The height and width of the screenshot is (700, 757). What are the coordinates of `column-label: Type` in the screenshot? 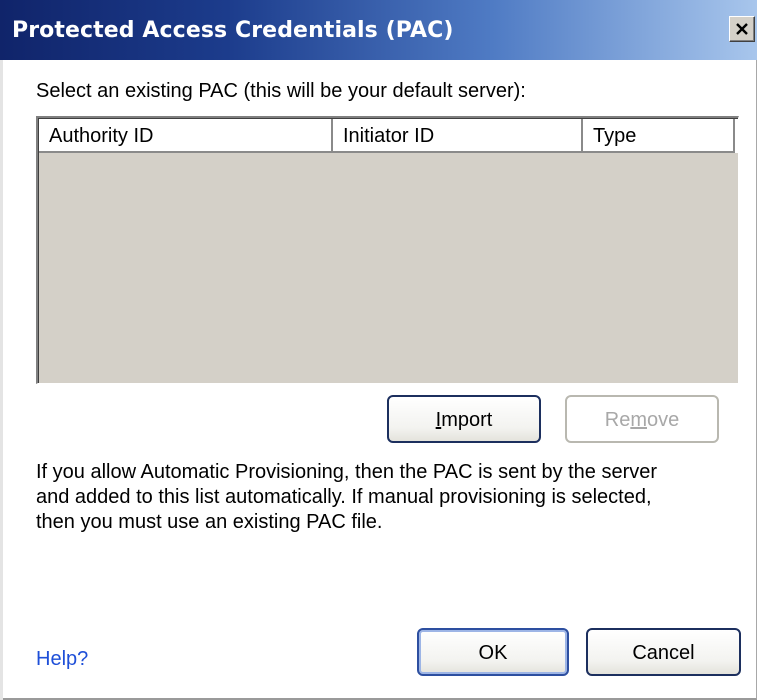 It's located at (615, 136).